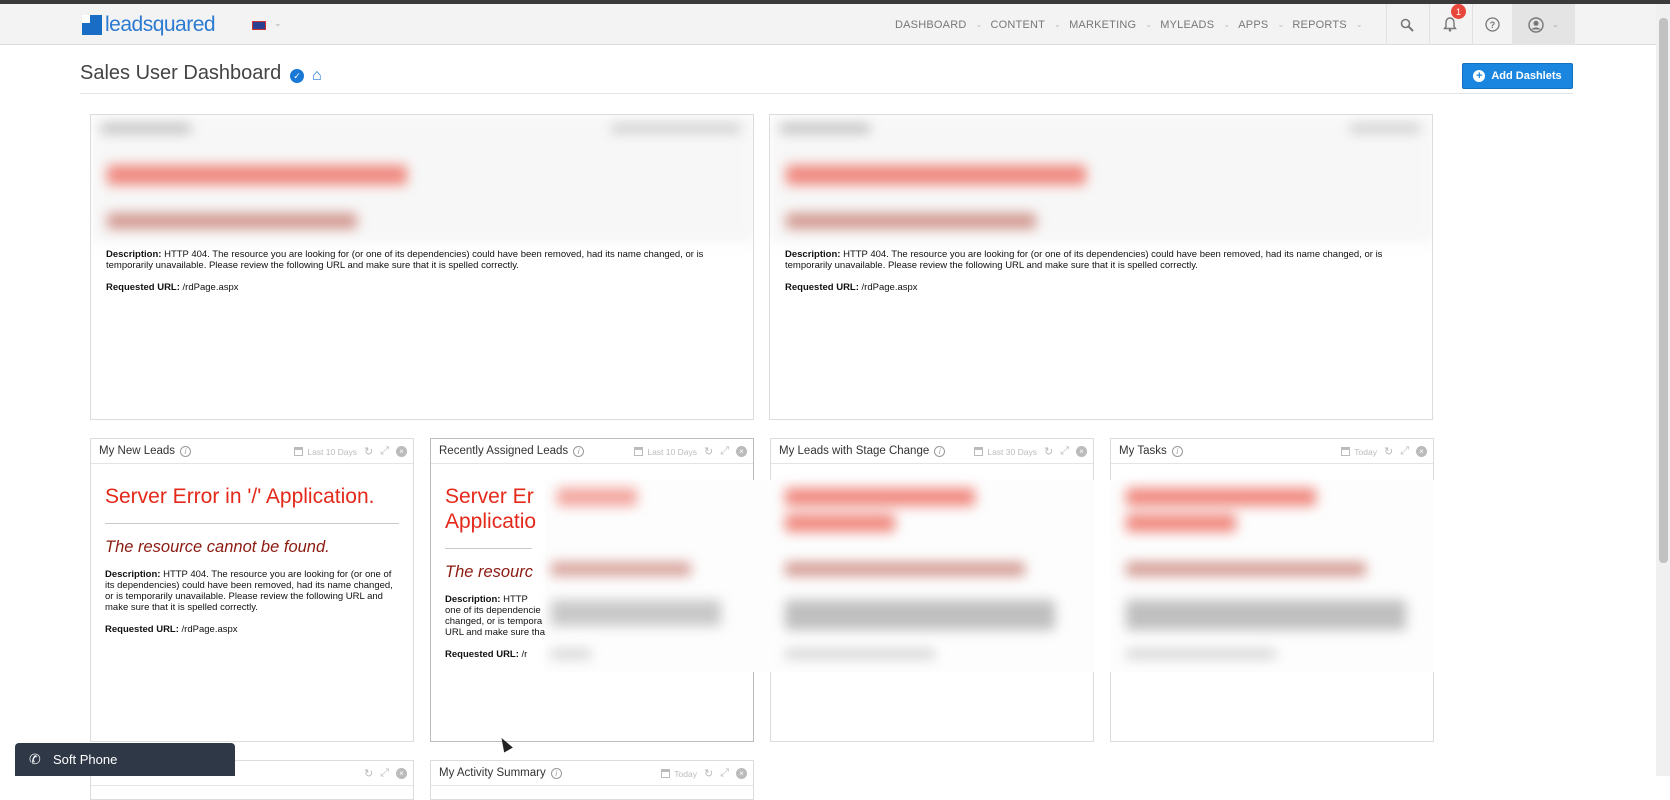  I want to click on nav-label: MYLEADS, so click(1187, 24).